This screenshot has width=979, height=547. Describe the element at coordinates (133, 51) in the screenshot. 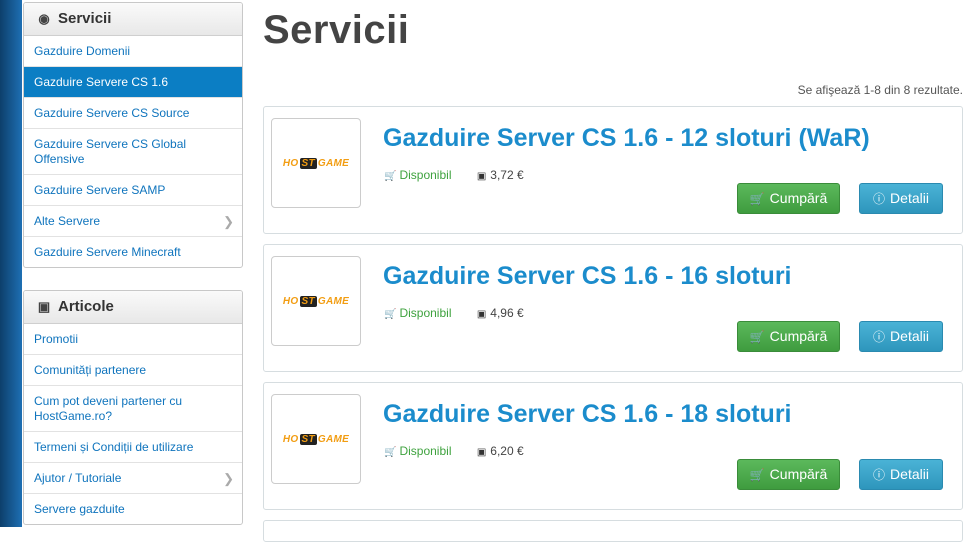

I see `sidebar-item-gazduire-domenii: Gazduire Domenii` at that location.